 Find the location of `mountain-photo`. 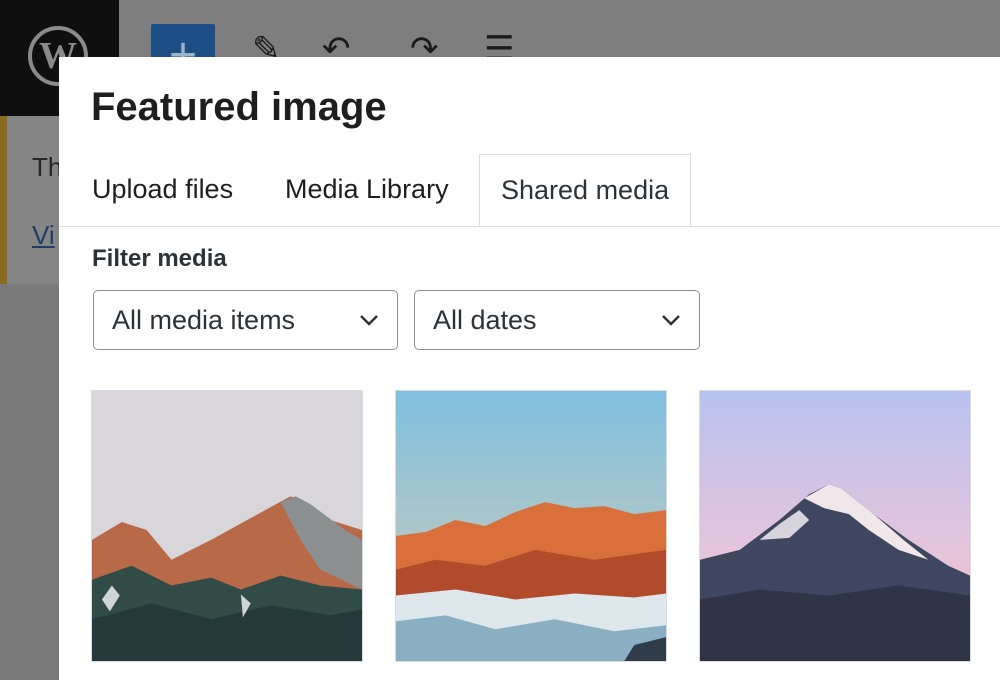

mountain-photo is located at coordinates (227, 526).